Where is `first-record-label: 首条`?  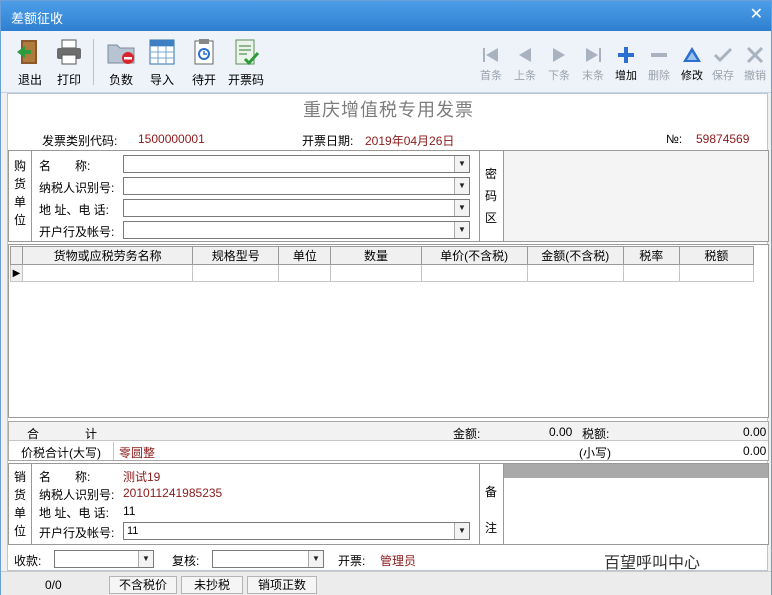 first-record-label: 首条 is located at coordinates (491, 76).